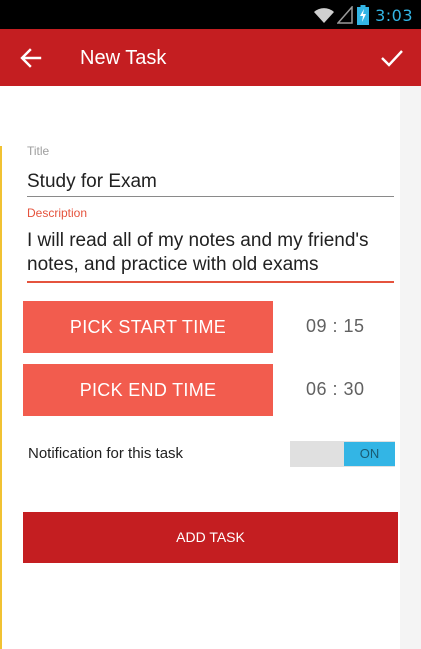 The width and height of the screenshot is (421, 649). I want to click on status-icons: 3:03, so click(363, 15).